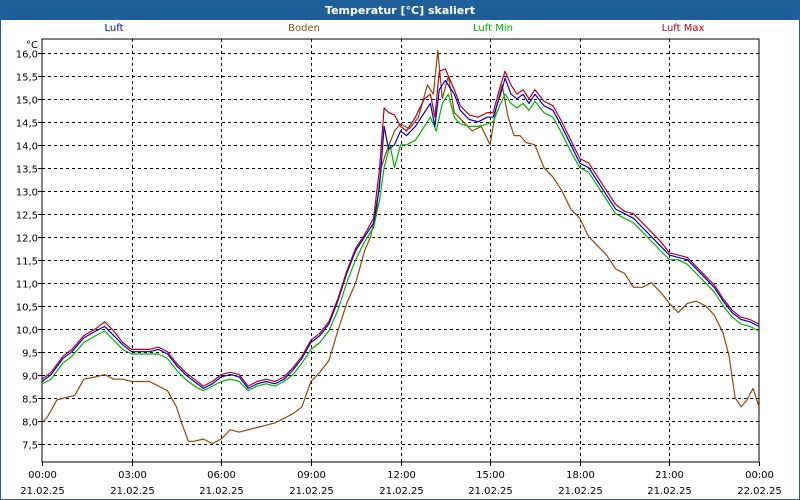 Image resolution: width=800 pixels, height=500 pixels. Describe the element at coordinates (27, 239) in the screenshot. I see `y-tick-label: 12,0` at that location.